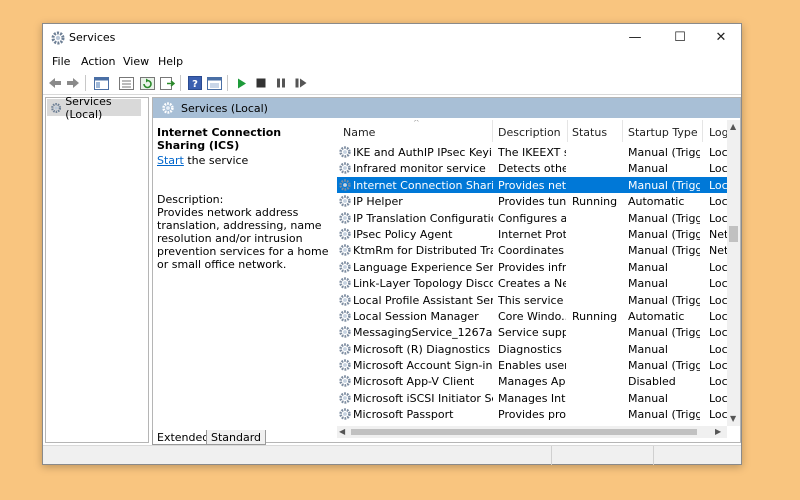 This screenshot has width=800, height=500. I want to click on export-list-icon, so click(167, 83).